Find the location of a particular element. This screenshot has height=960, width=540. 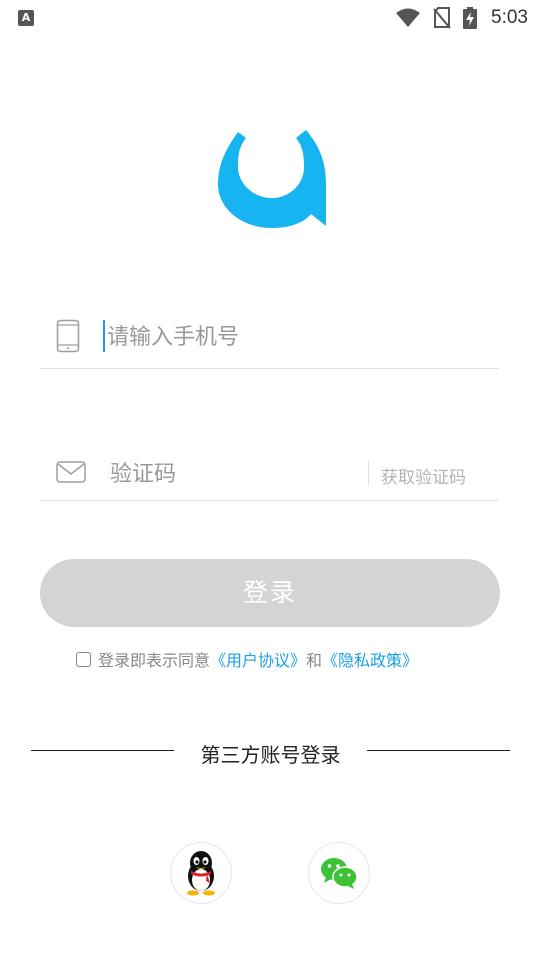

status-icons: 5:03 is located at coordinates (461, 18).